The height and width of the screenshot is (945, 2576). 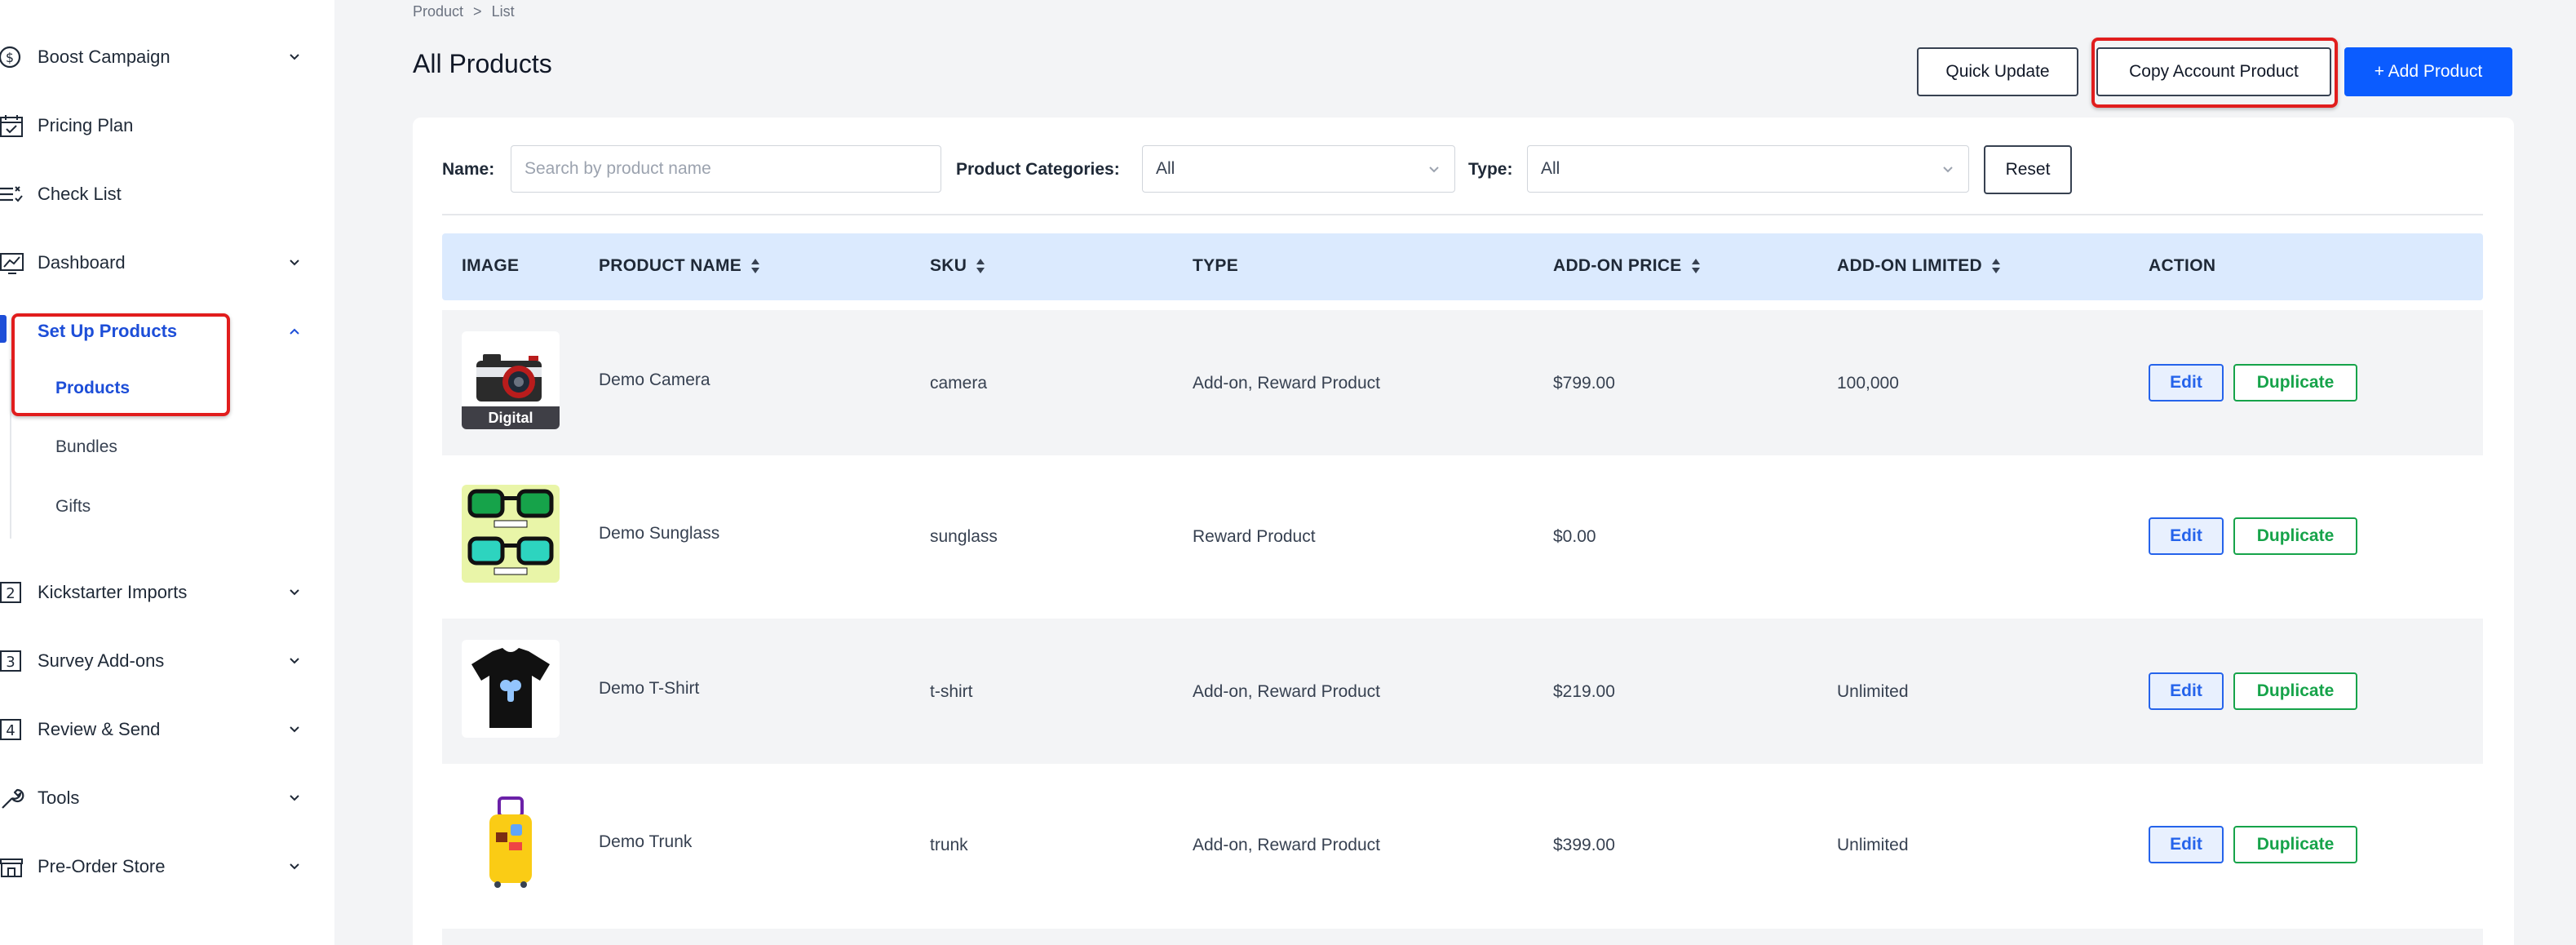 I want to click on column-header-product-name: PRODUCT NAME, so click(x=680, y=266).